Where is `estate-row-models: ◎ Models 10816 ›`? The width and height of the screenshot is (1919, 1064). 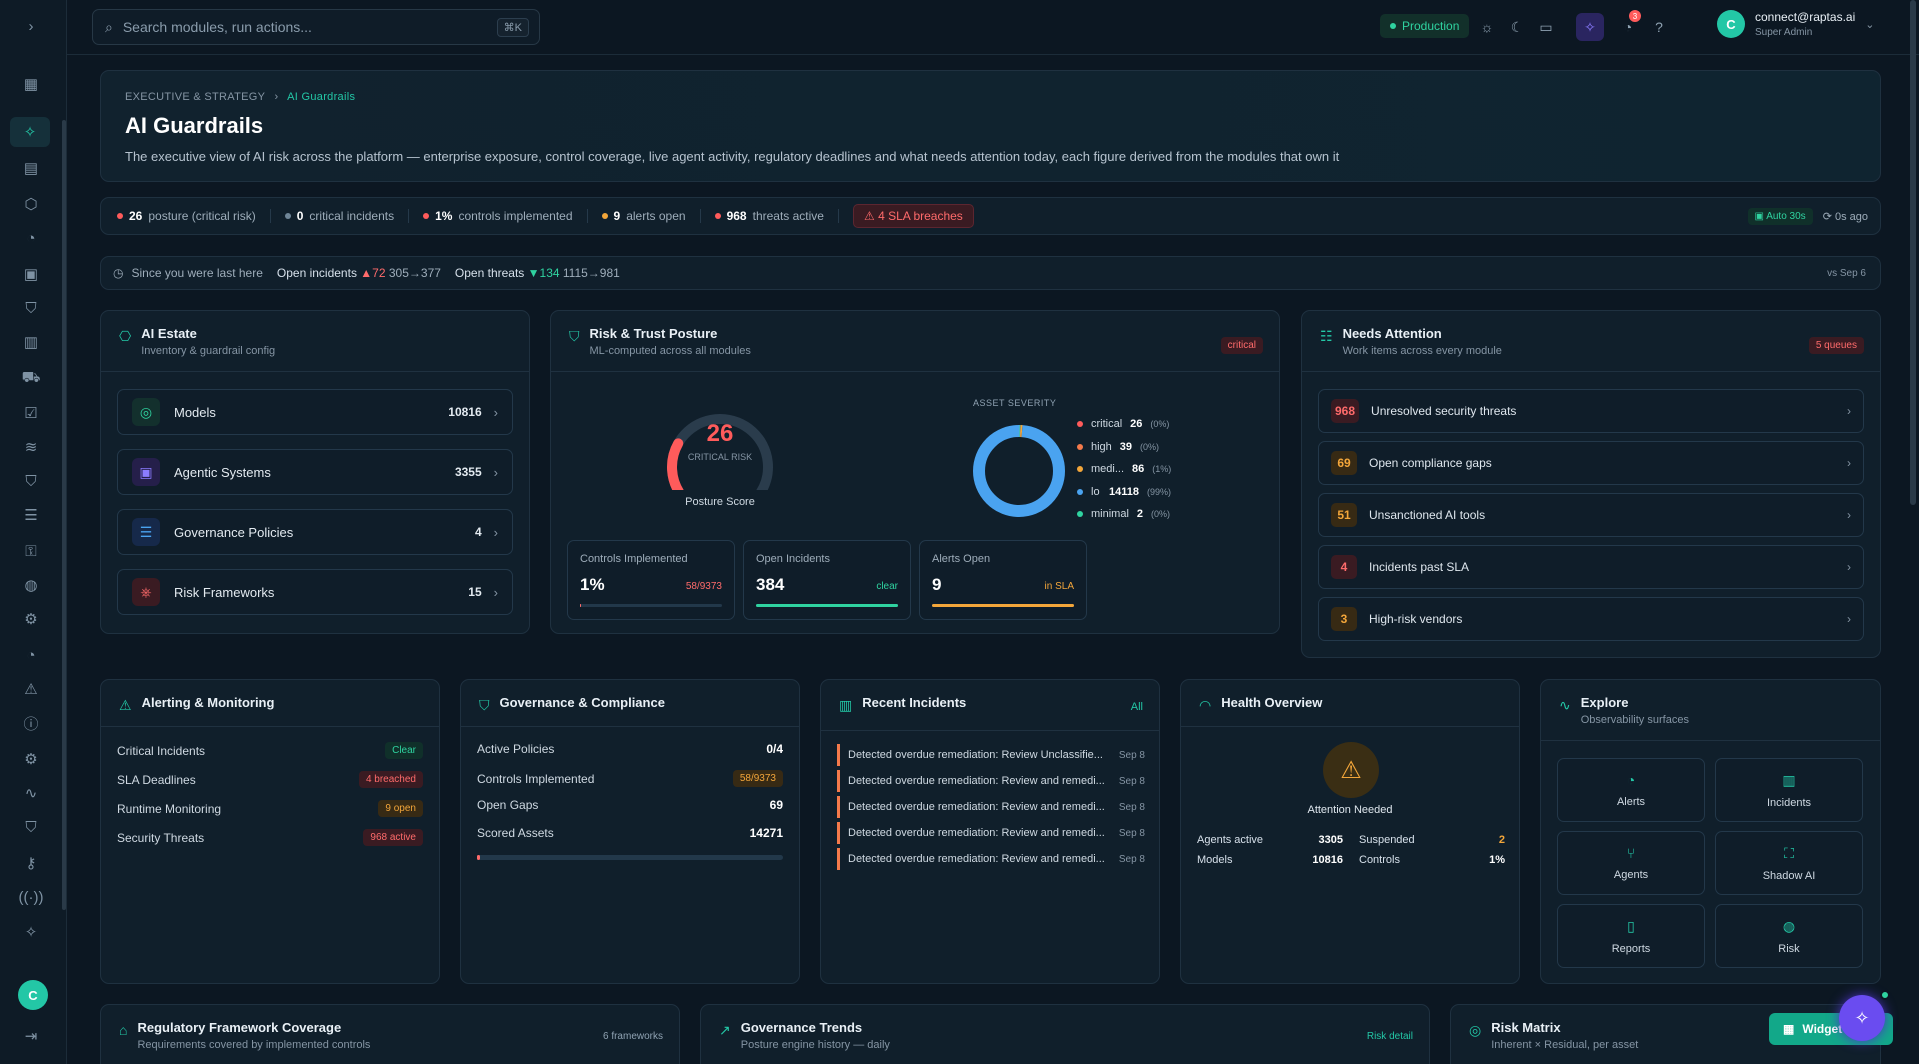 estate-row-models: ◎ Models 10816 › is located at coordinates (315, 412).